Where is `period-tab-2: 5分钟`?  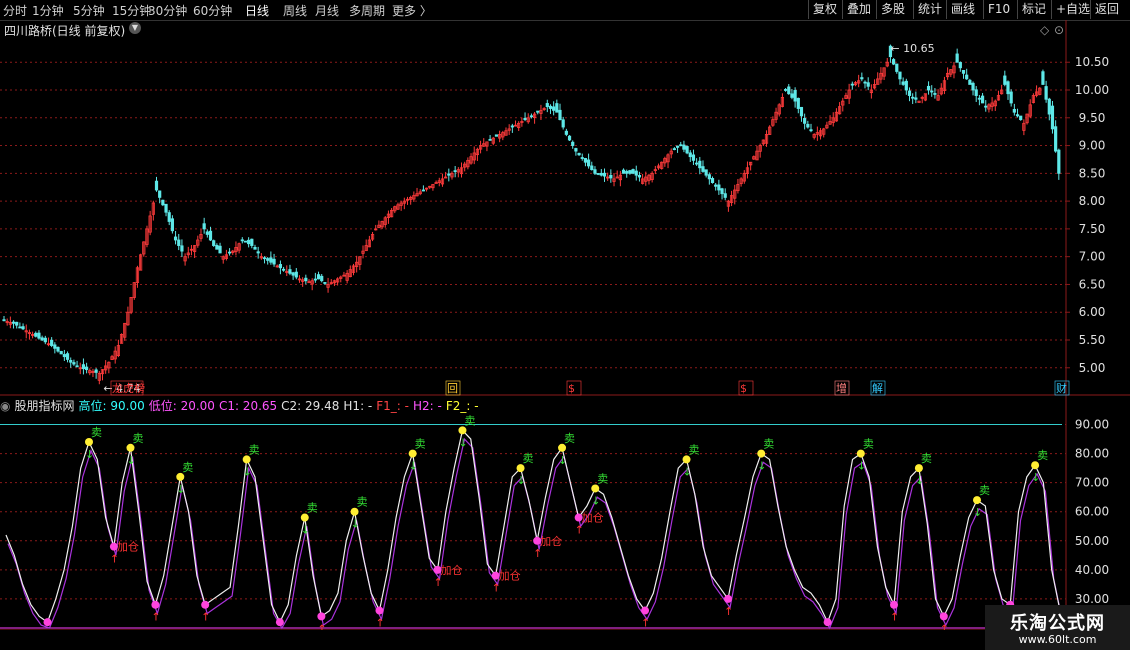 period-tab-2: 5分钟 is located at coordinates (89, 10).